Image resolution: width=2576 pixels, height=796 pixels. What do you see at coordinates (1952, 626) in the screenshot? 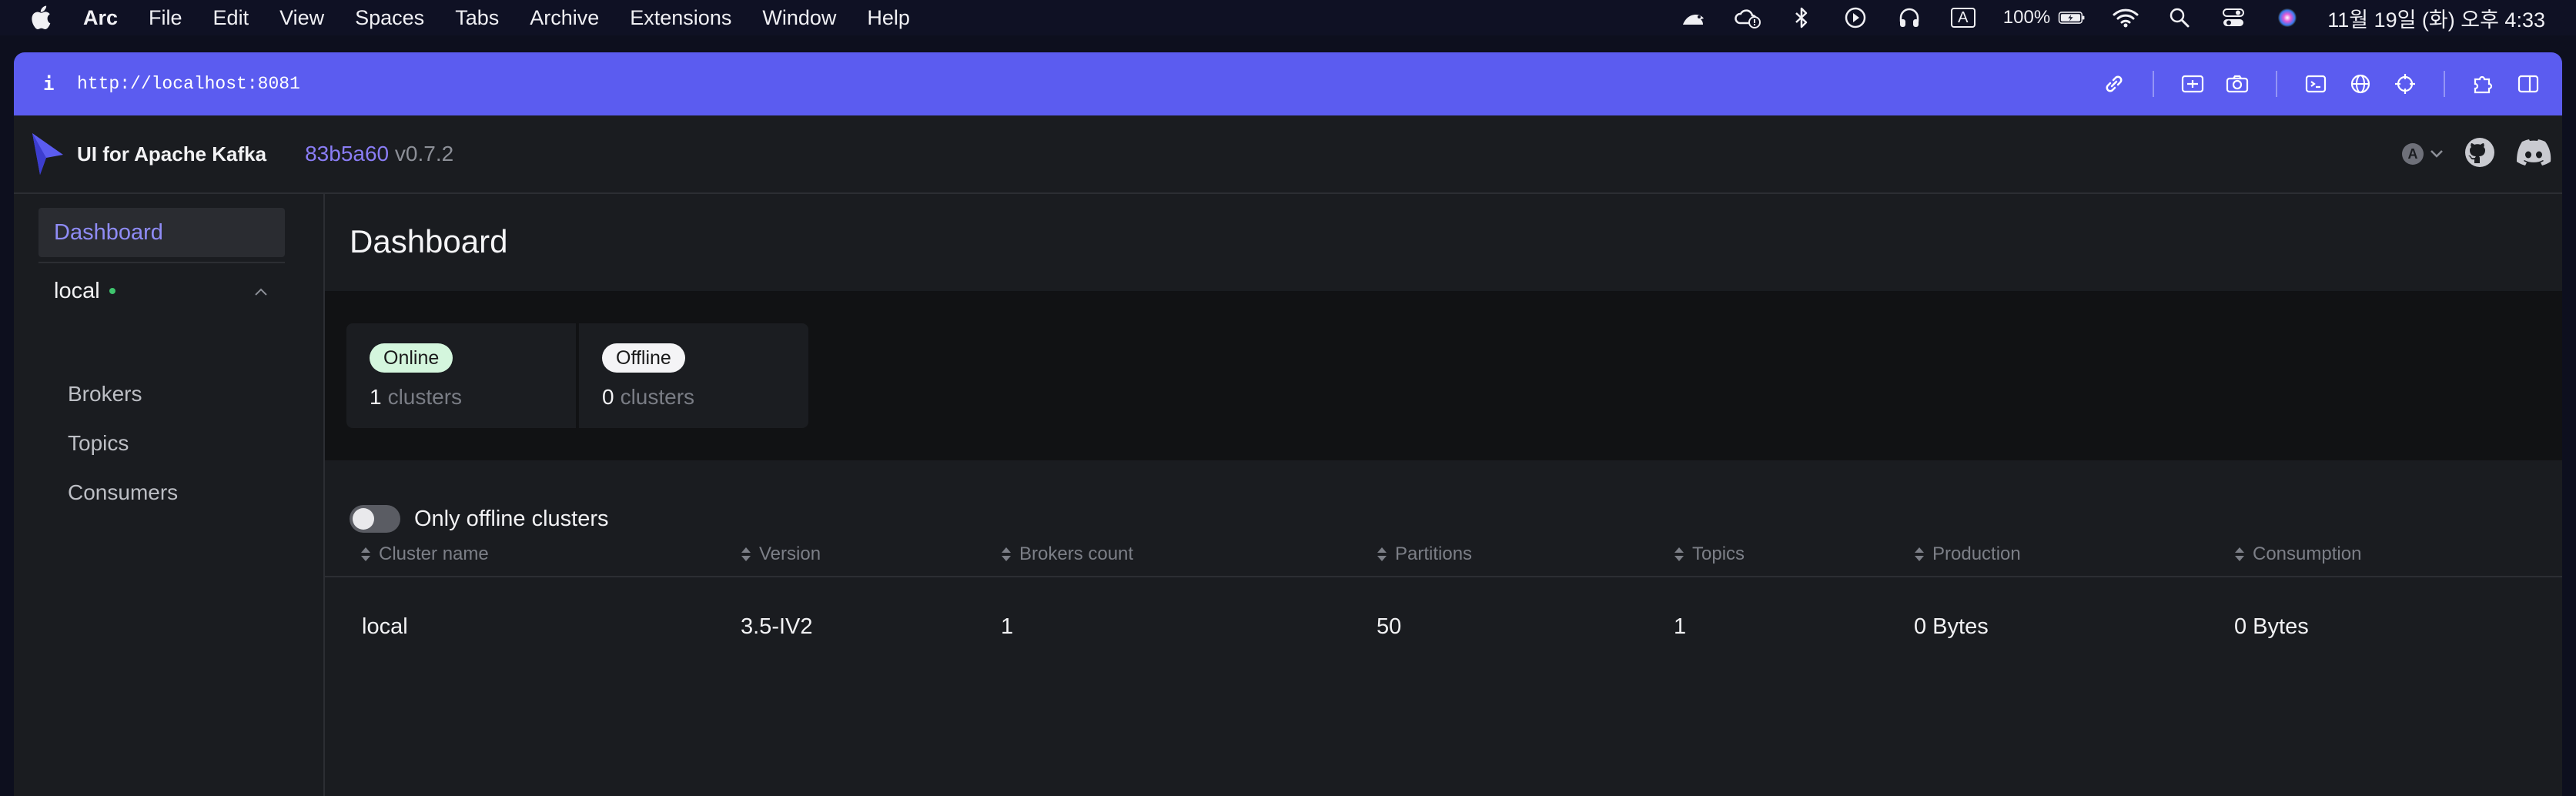
I see `cell-production: 0 Bytes` at bounding box center [1952, 626].